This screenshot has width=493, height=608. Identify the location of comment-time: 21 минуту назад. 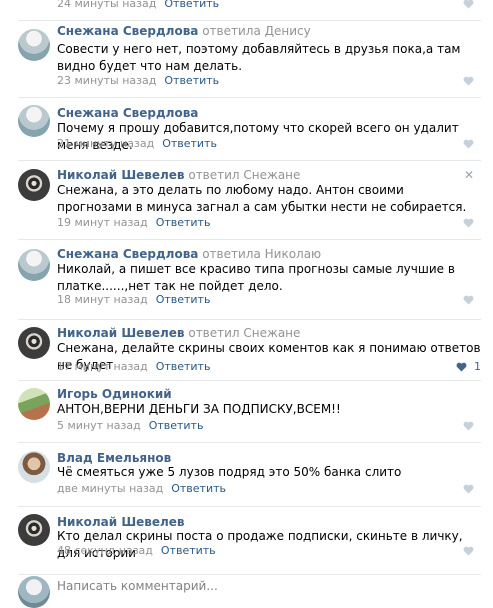
(105, 143).